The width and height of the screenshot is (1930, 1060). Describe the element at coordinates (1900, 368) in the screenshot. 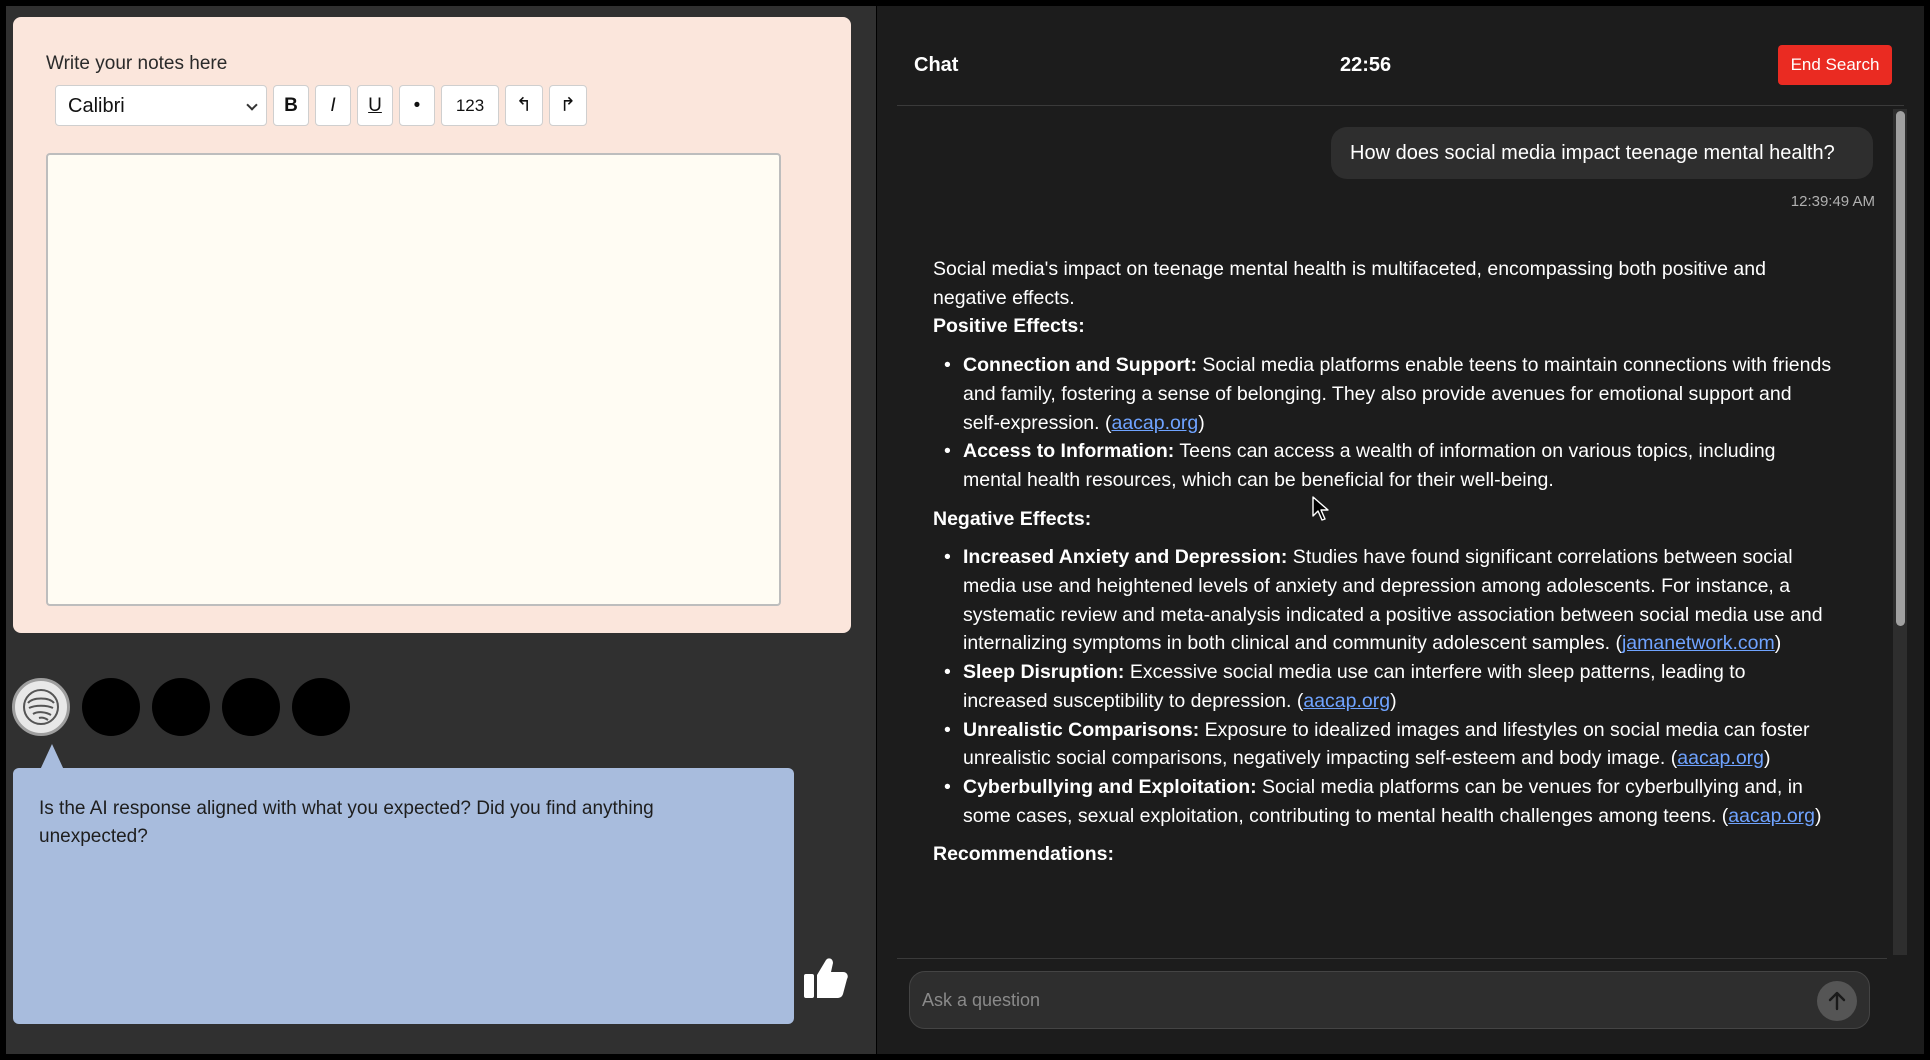

I see `chat-scrollbar-thumb` at that location.